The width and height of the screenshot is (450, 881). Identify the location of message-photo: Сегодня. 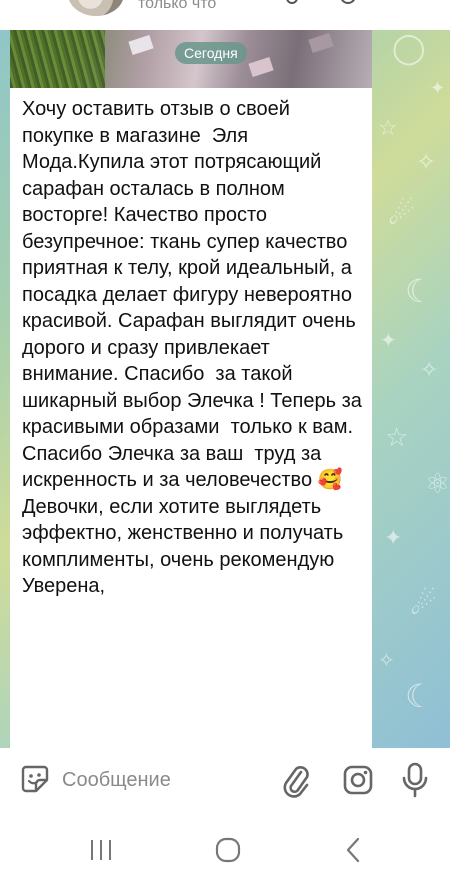
(191, 59).